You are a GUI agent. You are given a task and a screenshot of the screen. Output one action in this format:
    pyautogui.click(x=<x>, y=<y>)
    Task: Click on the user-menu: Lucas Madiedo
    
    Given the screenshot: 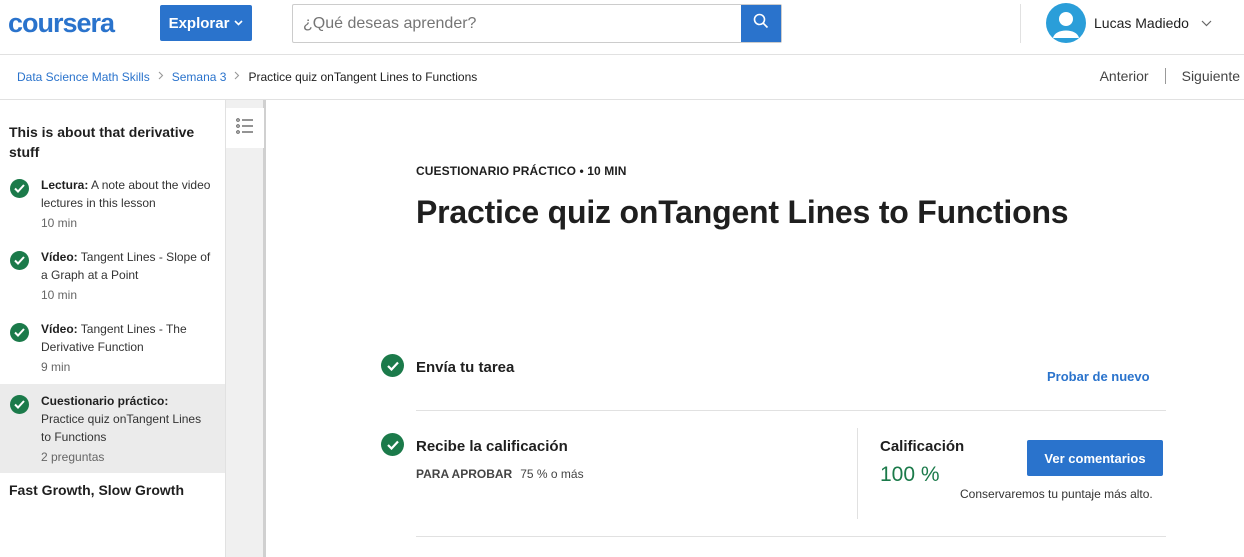 What is the action you would take?
    pyautogui.click(x=1129, y=23)
    